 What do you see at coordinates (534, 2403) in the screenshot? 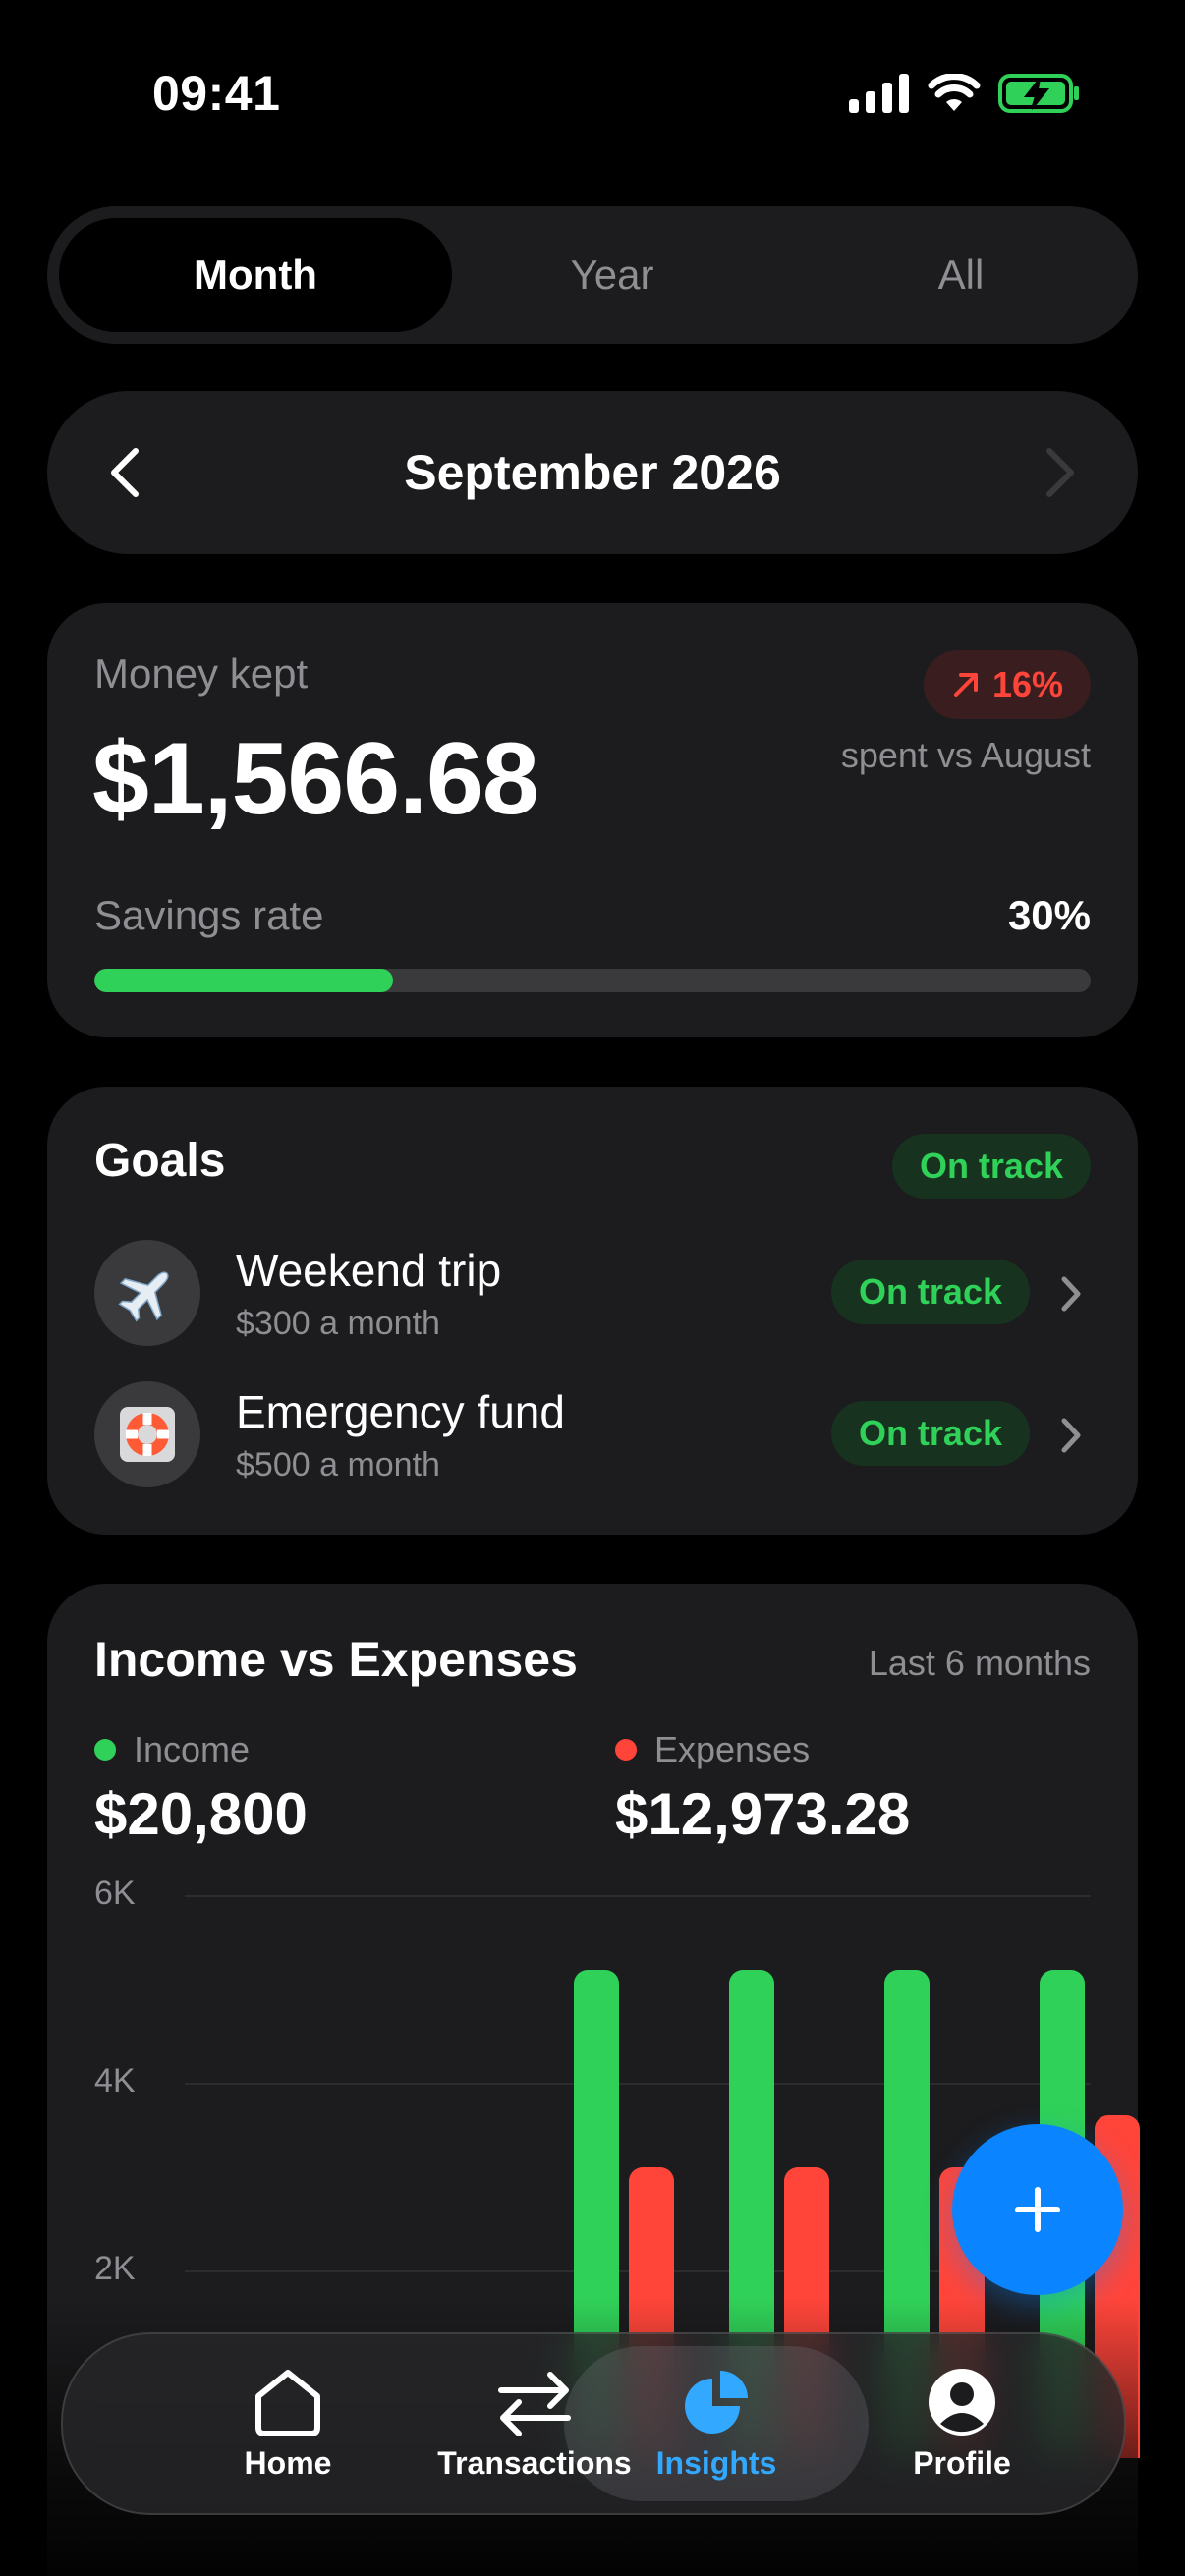
I see `transfer-arrows-icon` at bounding box center [534, 2403].